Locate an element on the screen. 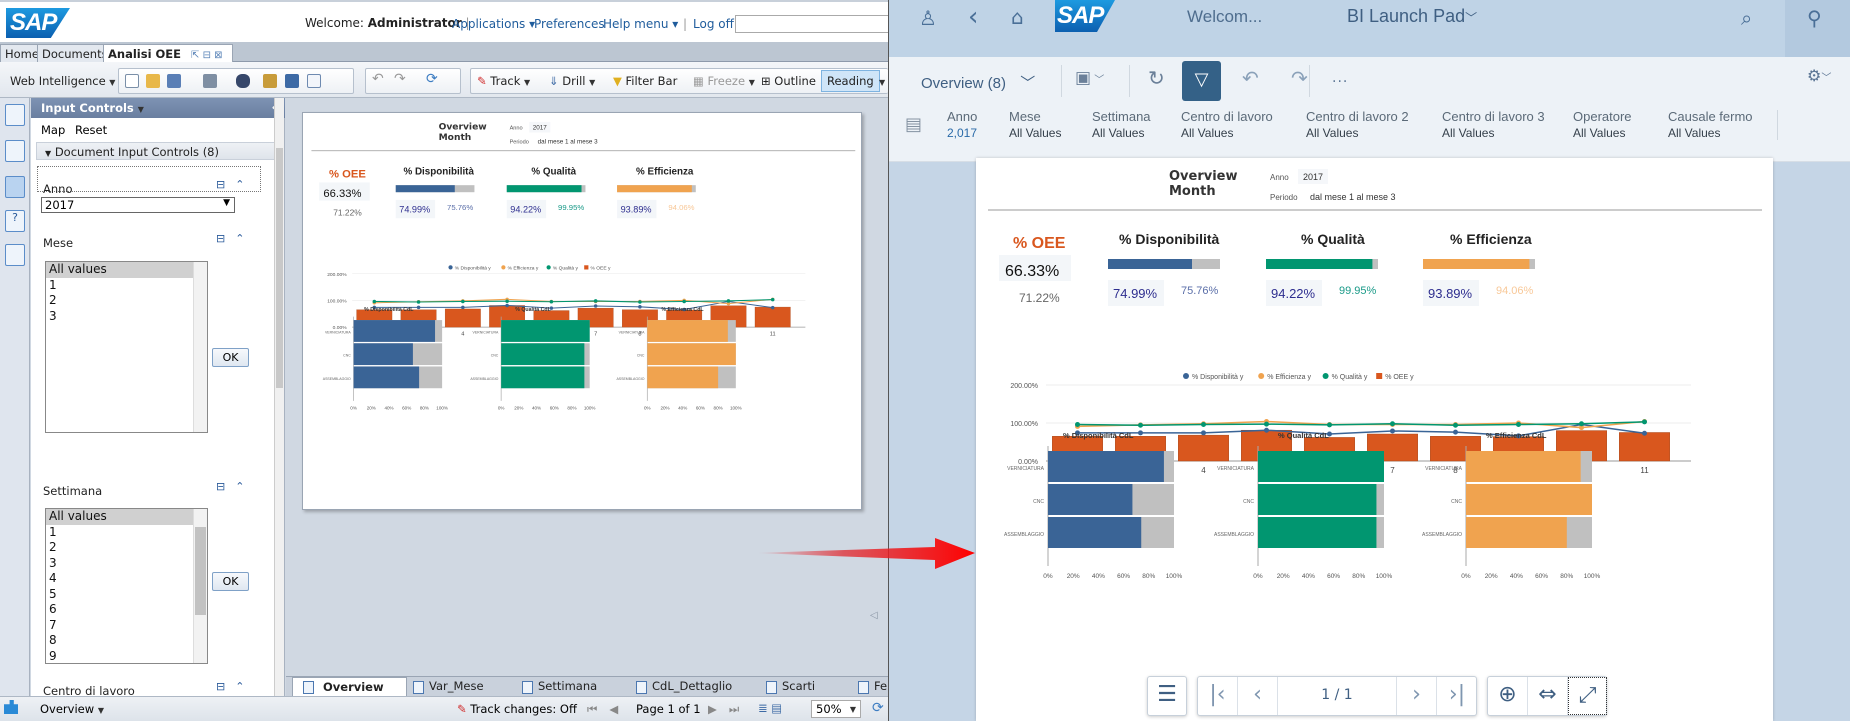 Image resolution: width=1850 pixels, height=721 pixels. report-tab-var-mese: Var_Mese is located at coordinates (448, 687).